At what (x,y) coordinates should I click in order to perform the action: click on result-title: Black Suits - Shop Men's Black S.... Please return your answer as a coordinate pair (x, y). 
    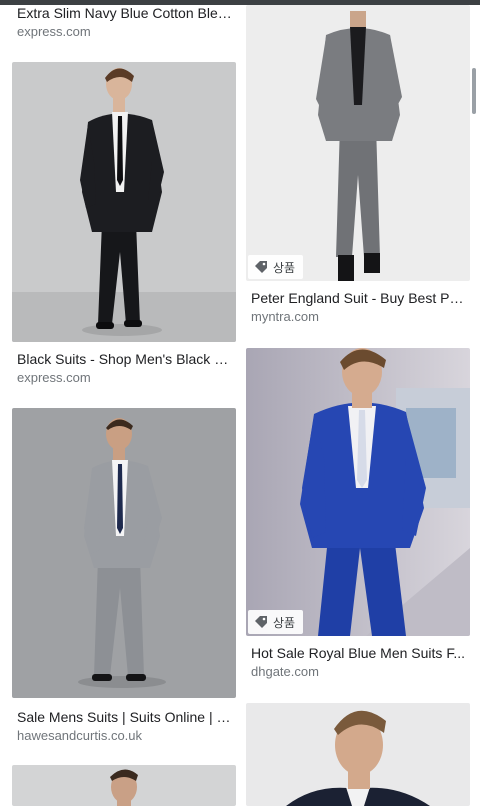
    Looking at the image, I should click on (124, 359).